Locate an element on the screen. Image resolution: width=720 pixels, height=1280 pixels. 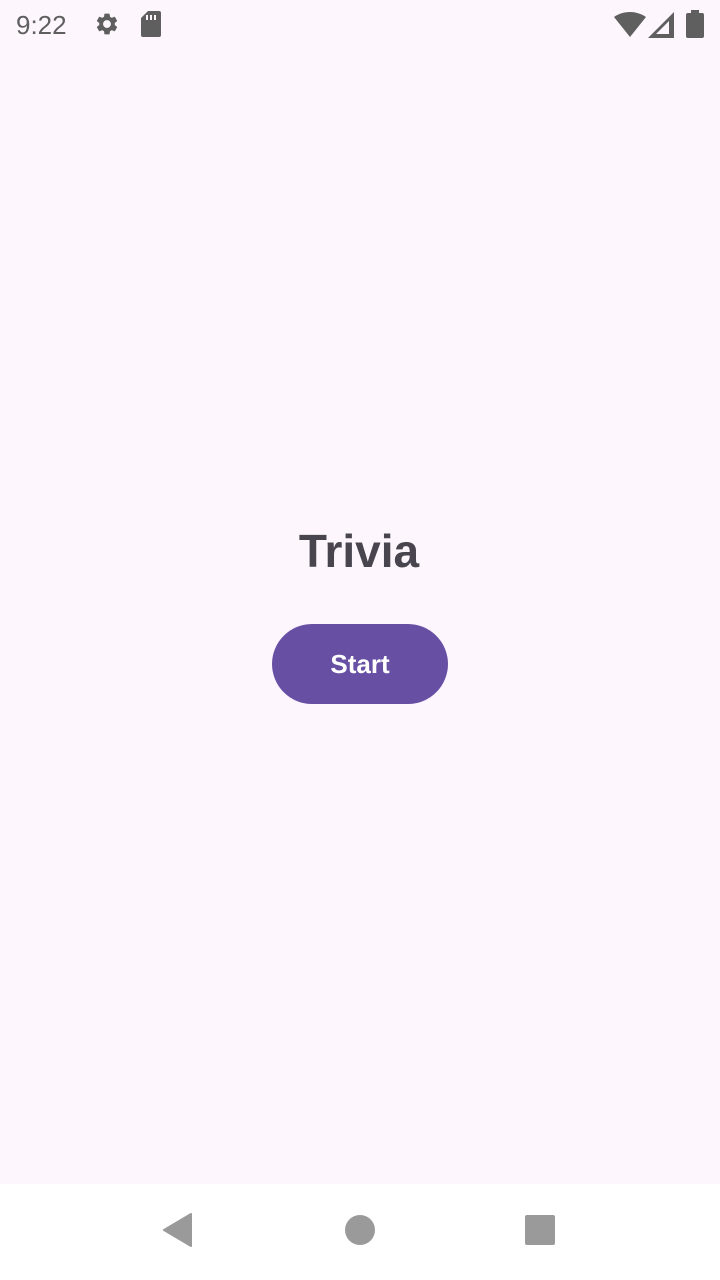
navigation-bar is located at coordinates (360, 1232).